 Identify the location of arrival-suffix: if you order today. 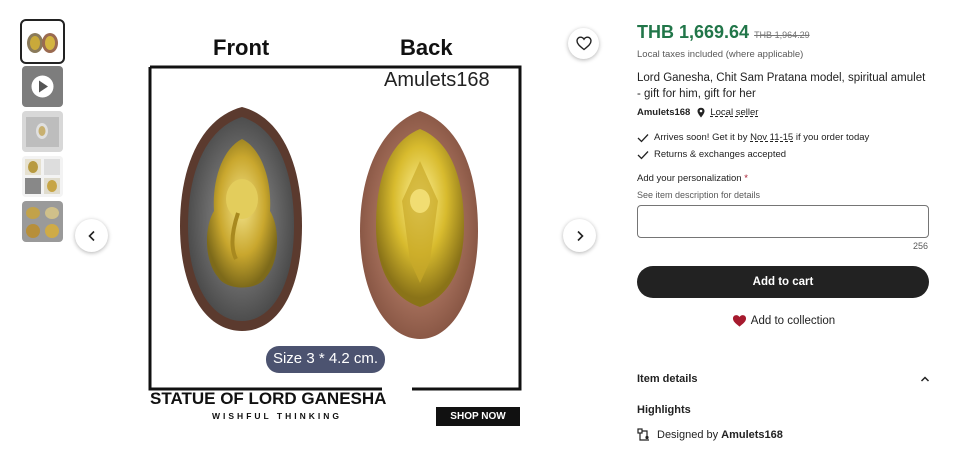
(831, 137).